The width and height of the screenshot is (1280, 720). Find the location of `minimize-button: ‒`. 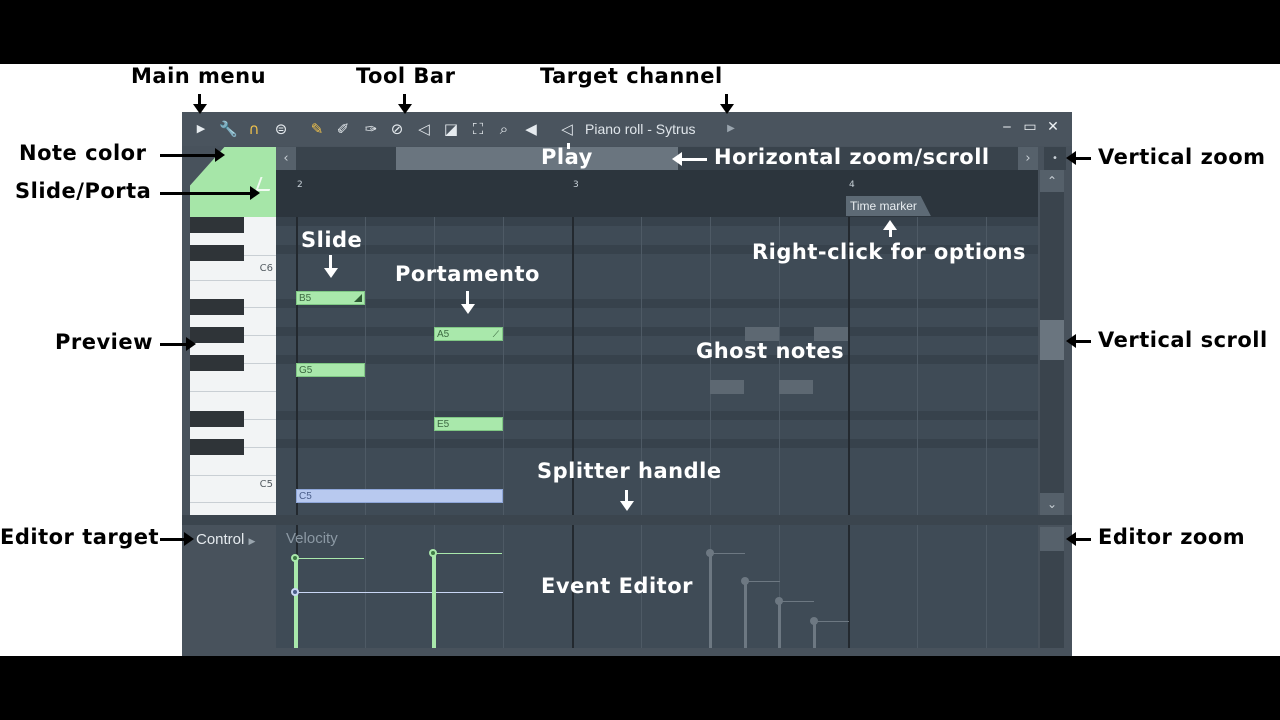

minimize-button: ‒ is located at coordinates (1007, 127).